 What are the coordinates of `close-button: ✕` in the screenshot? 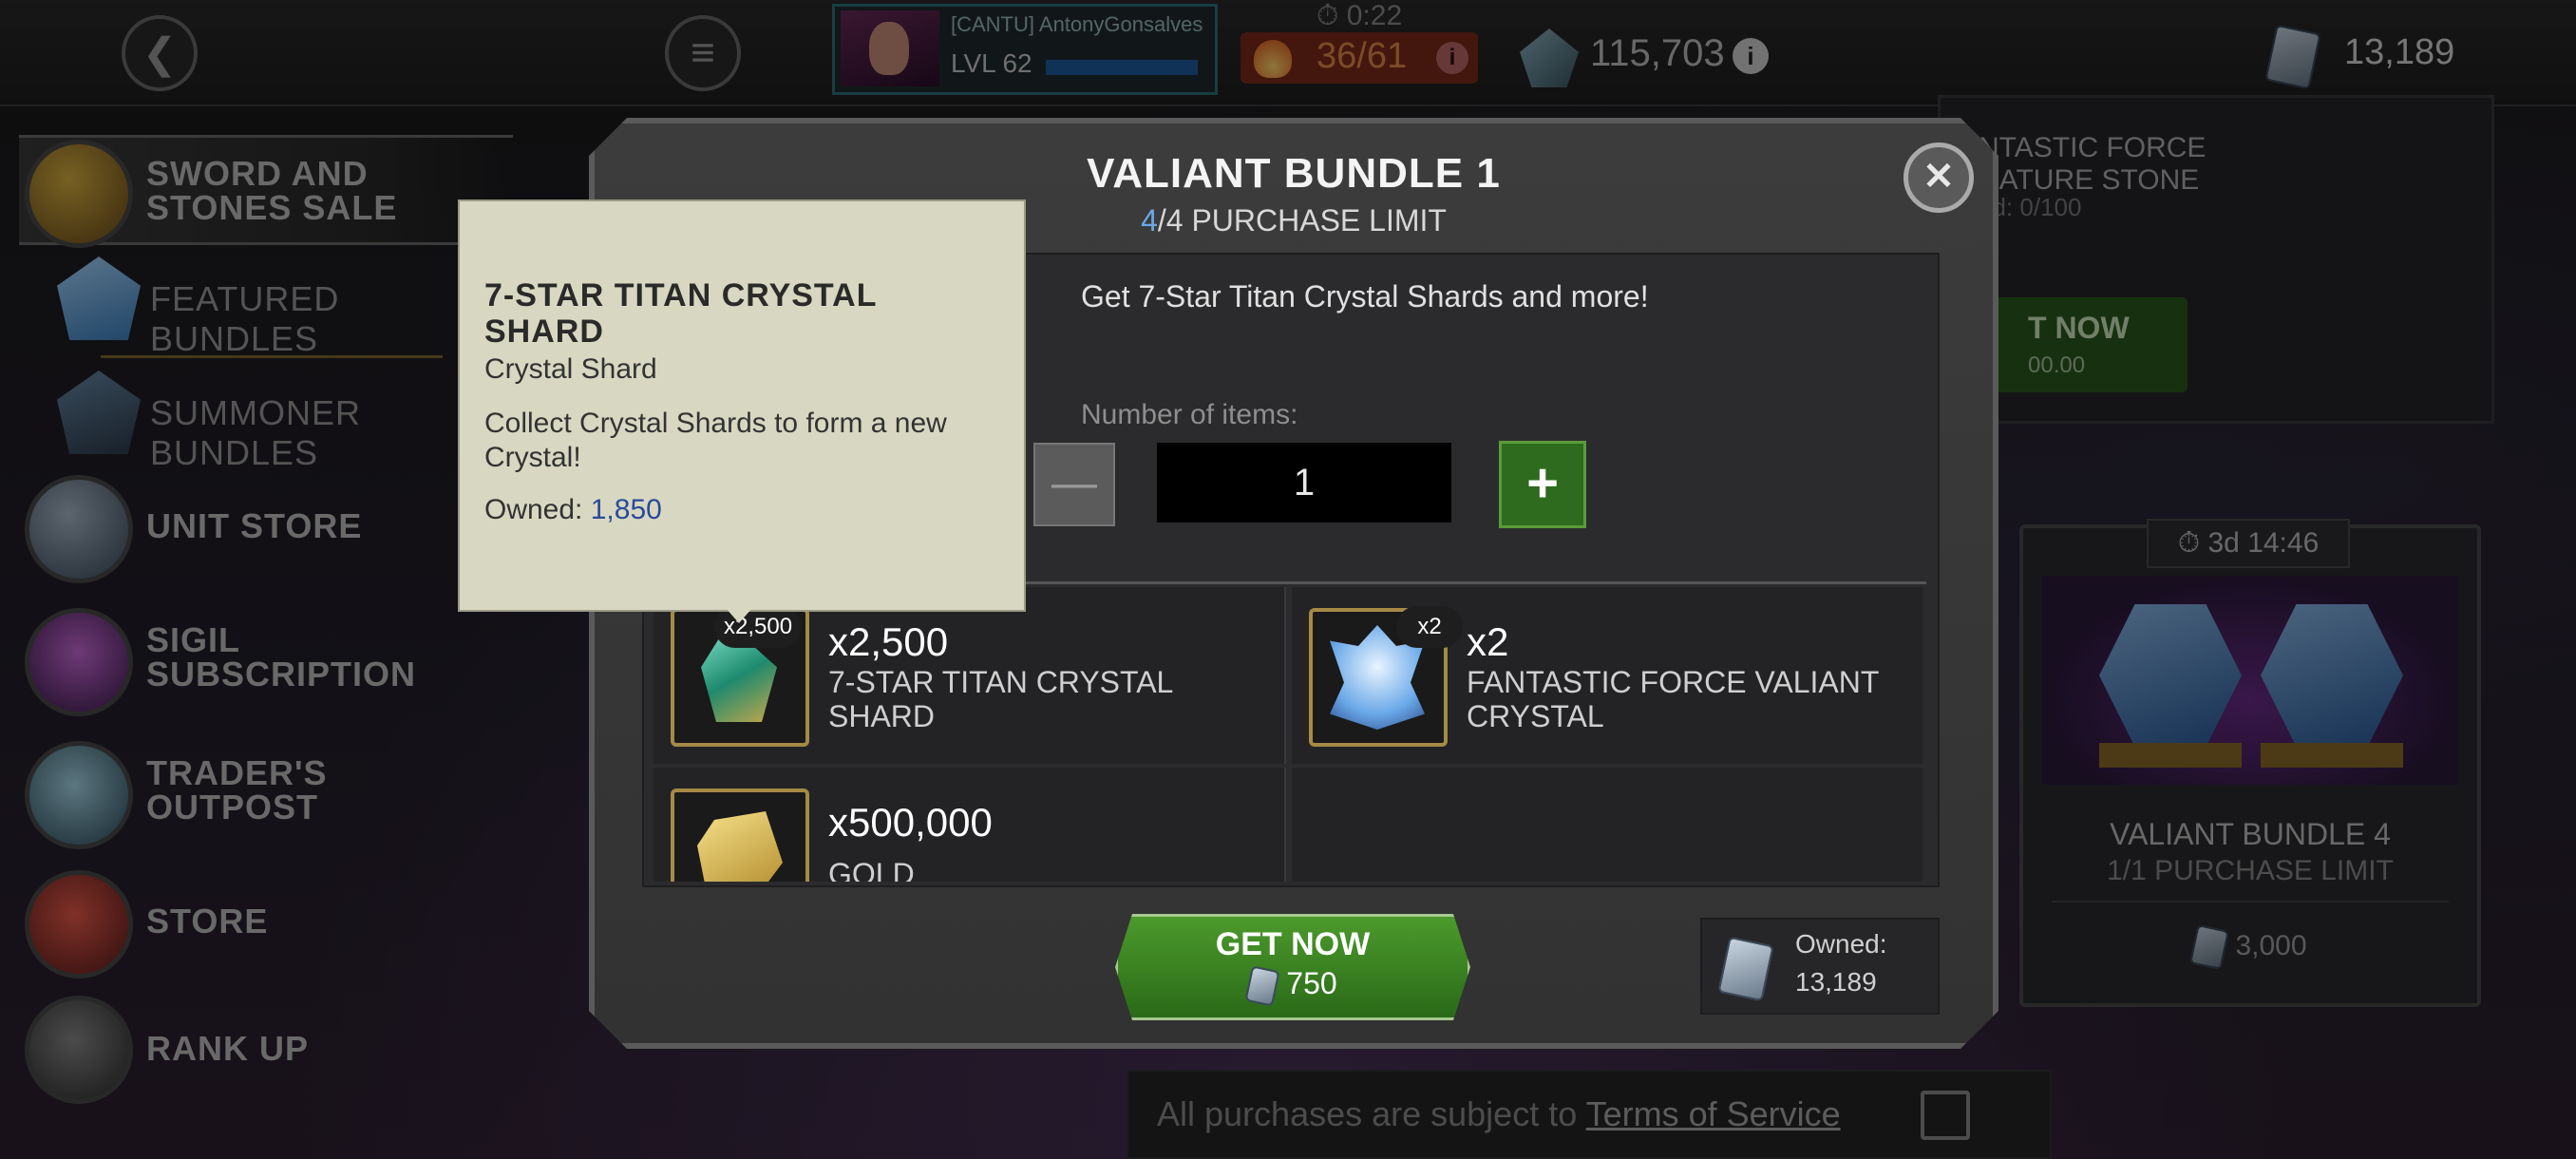 It's located at (1939, 177).